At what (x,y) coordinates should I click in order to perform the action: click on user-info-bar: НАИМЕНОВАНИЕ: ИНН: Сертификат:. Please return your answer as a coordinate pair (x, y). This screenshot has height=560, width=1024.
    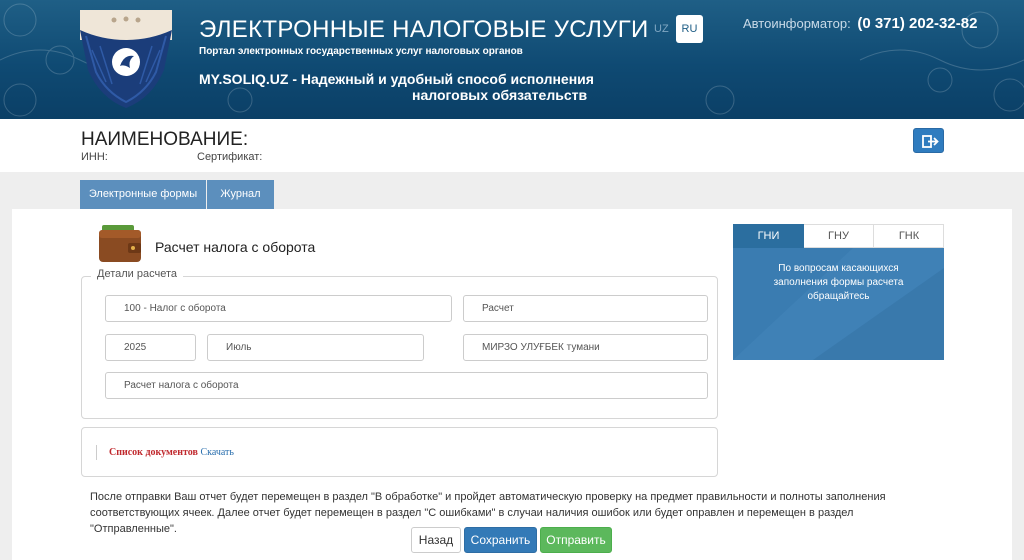
    Looking at the image, I should click on (512, 145).